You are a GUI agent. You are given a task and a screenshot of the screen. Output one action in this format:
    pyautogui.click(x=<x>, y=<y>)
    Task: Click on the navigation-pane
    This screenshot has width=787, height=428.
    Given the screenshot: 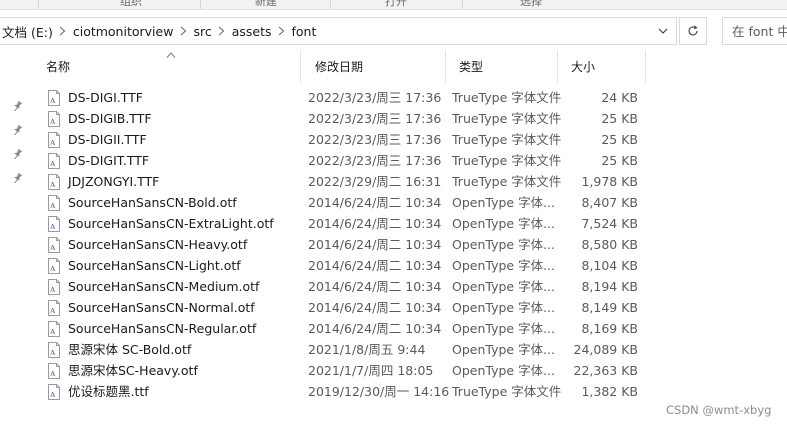 What is the action you would take?
    pyautogui.click(x=16, y=239)
    